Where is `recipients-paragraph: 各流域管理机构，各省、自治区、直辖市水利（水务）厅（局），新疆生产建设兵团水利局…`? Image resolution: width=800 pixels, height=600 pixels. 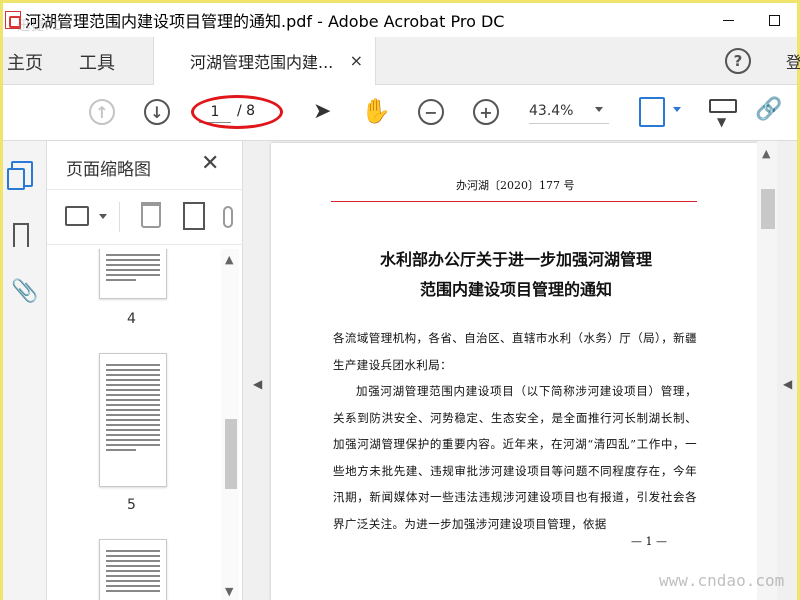 recipients-paragraph: 各流域管理机构，各省、自治区、直辖市水利（水务）厅（局），新疆生产建设兵团水利局… is located at coordinates (515, 351).